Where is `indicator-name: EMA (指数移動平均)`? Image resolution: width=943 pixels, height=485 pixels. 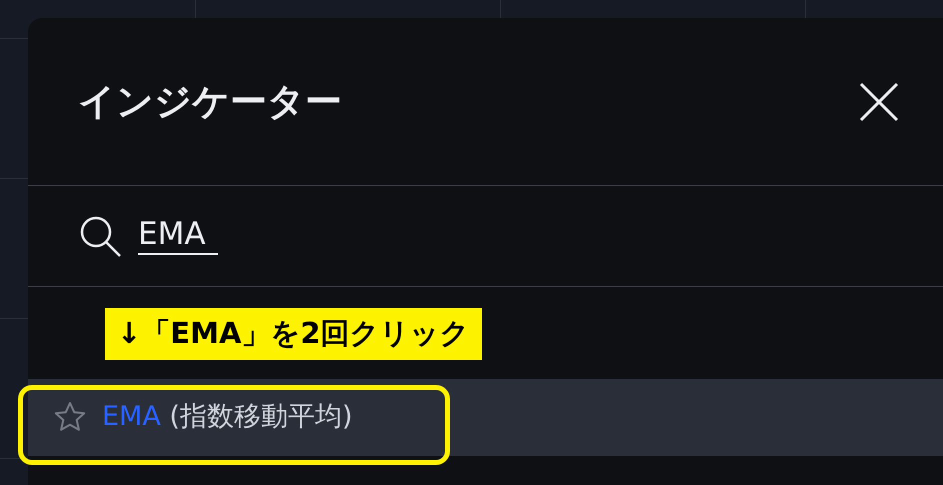 indicator-name: EMA (指数移動平均) is located at coordinates (227, 417).